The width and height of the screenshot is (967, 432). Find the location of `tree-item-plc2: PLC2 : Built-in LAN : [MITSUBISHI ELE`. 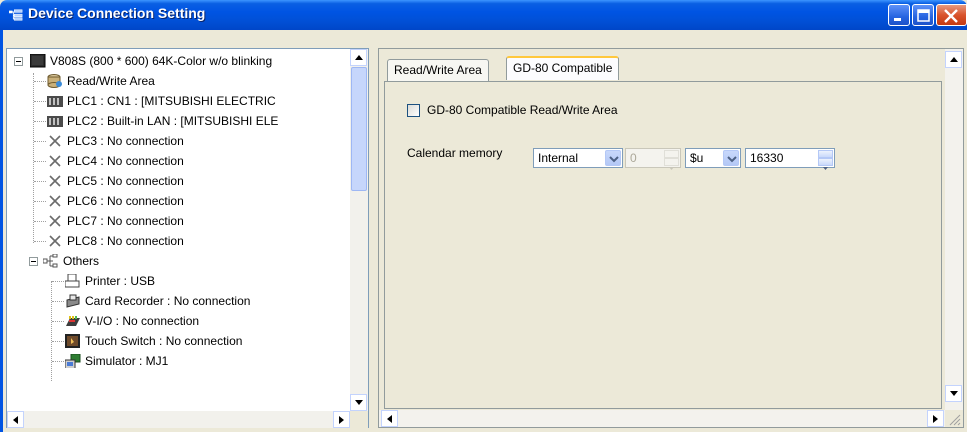

tree-item-plc2: PLC2 : Built-in LAN : [MITSUBISHI ELE is located at coordinates (178, 121).